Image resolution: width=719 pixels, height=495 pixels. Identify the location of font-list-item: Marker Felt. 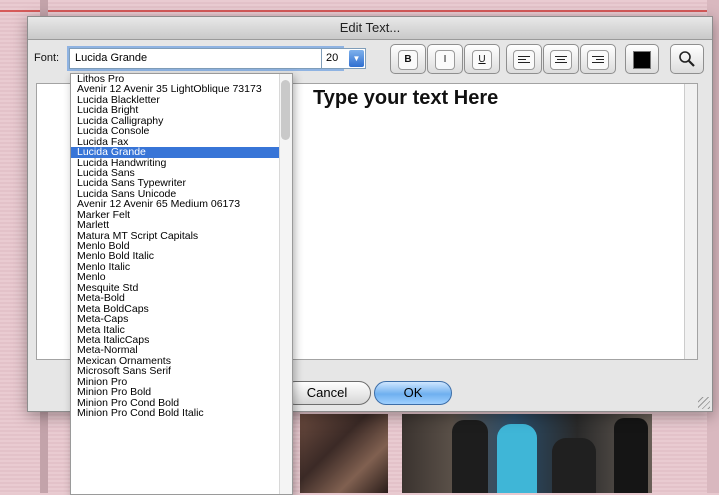
(181, 215).